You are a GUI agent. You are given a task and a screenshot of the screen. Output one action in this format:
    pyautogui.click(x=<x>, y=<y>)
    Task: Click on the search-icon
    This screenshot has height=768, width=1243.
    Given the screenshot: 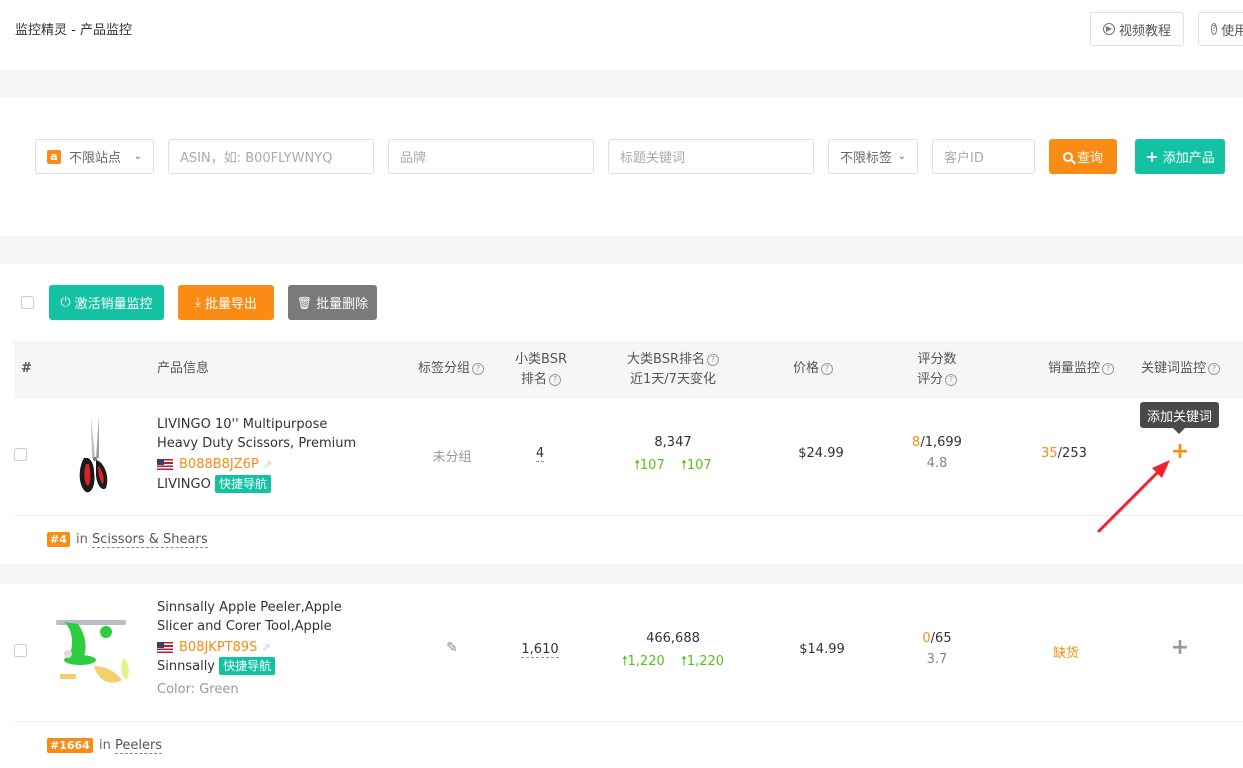 What is the action you would take?
    pyautogui.click(x=1069, y=157)
    